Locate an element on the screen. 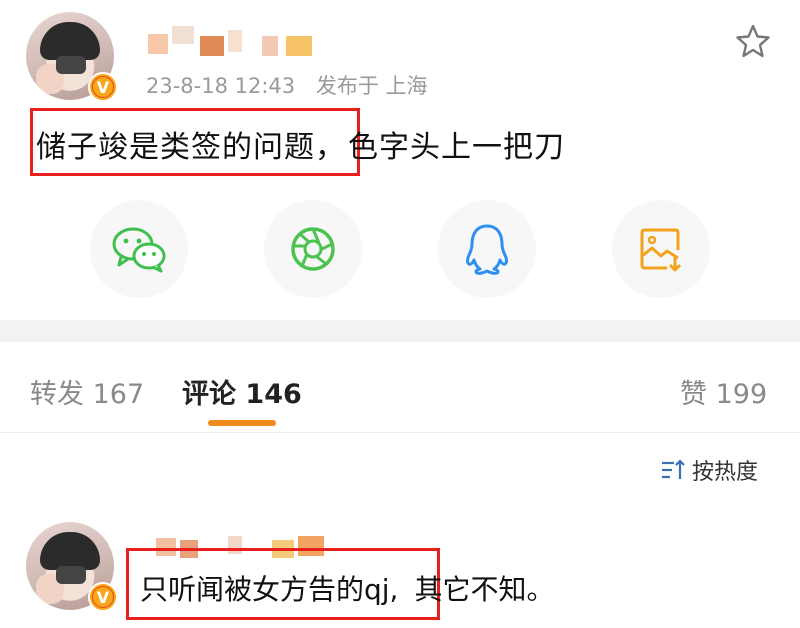  tab-repost: 转发 167 is located at coordinates (87, 391).